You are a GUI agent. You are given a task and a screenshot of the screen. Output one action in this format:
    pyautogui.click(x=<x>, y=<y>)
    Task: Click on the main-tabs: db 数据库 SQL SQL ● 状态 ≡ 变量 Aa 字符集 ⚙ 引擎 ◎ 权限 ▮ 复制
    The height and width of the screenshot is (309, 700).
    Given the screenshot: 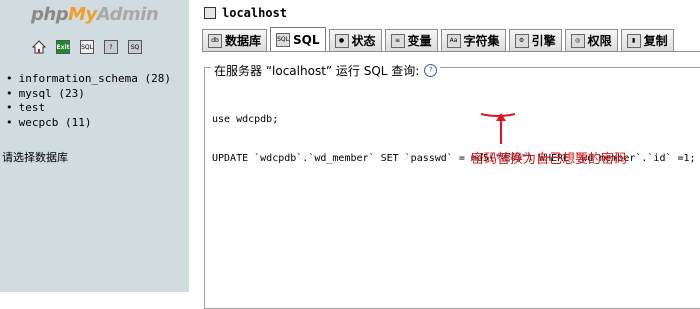 What is the action you would take?
    pyautogui.click(x=438, y=39)
    